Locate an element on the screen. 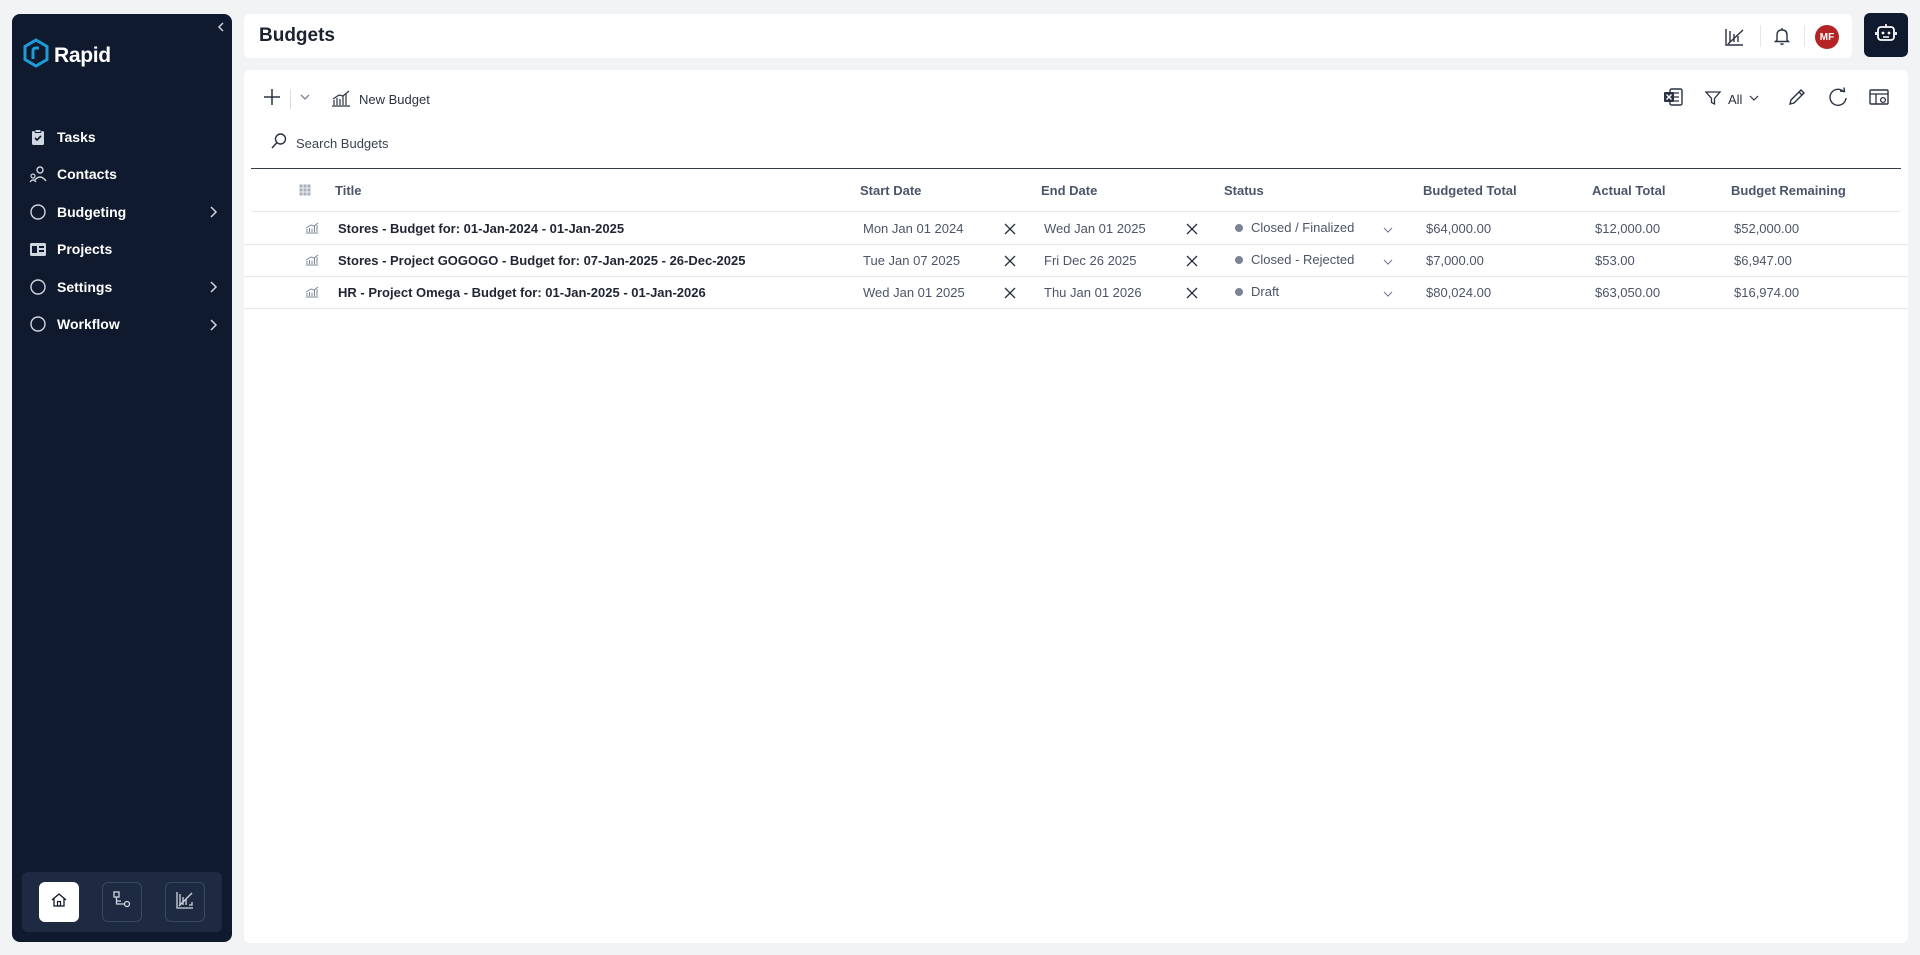 The height and width of the screenshot is (955, 1920). excel-icon is located at coordinates (1673, 99).